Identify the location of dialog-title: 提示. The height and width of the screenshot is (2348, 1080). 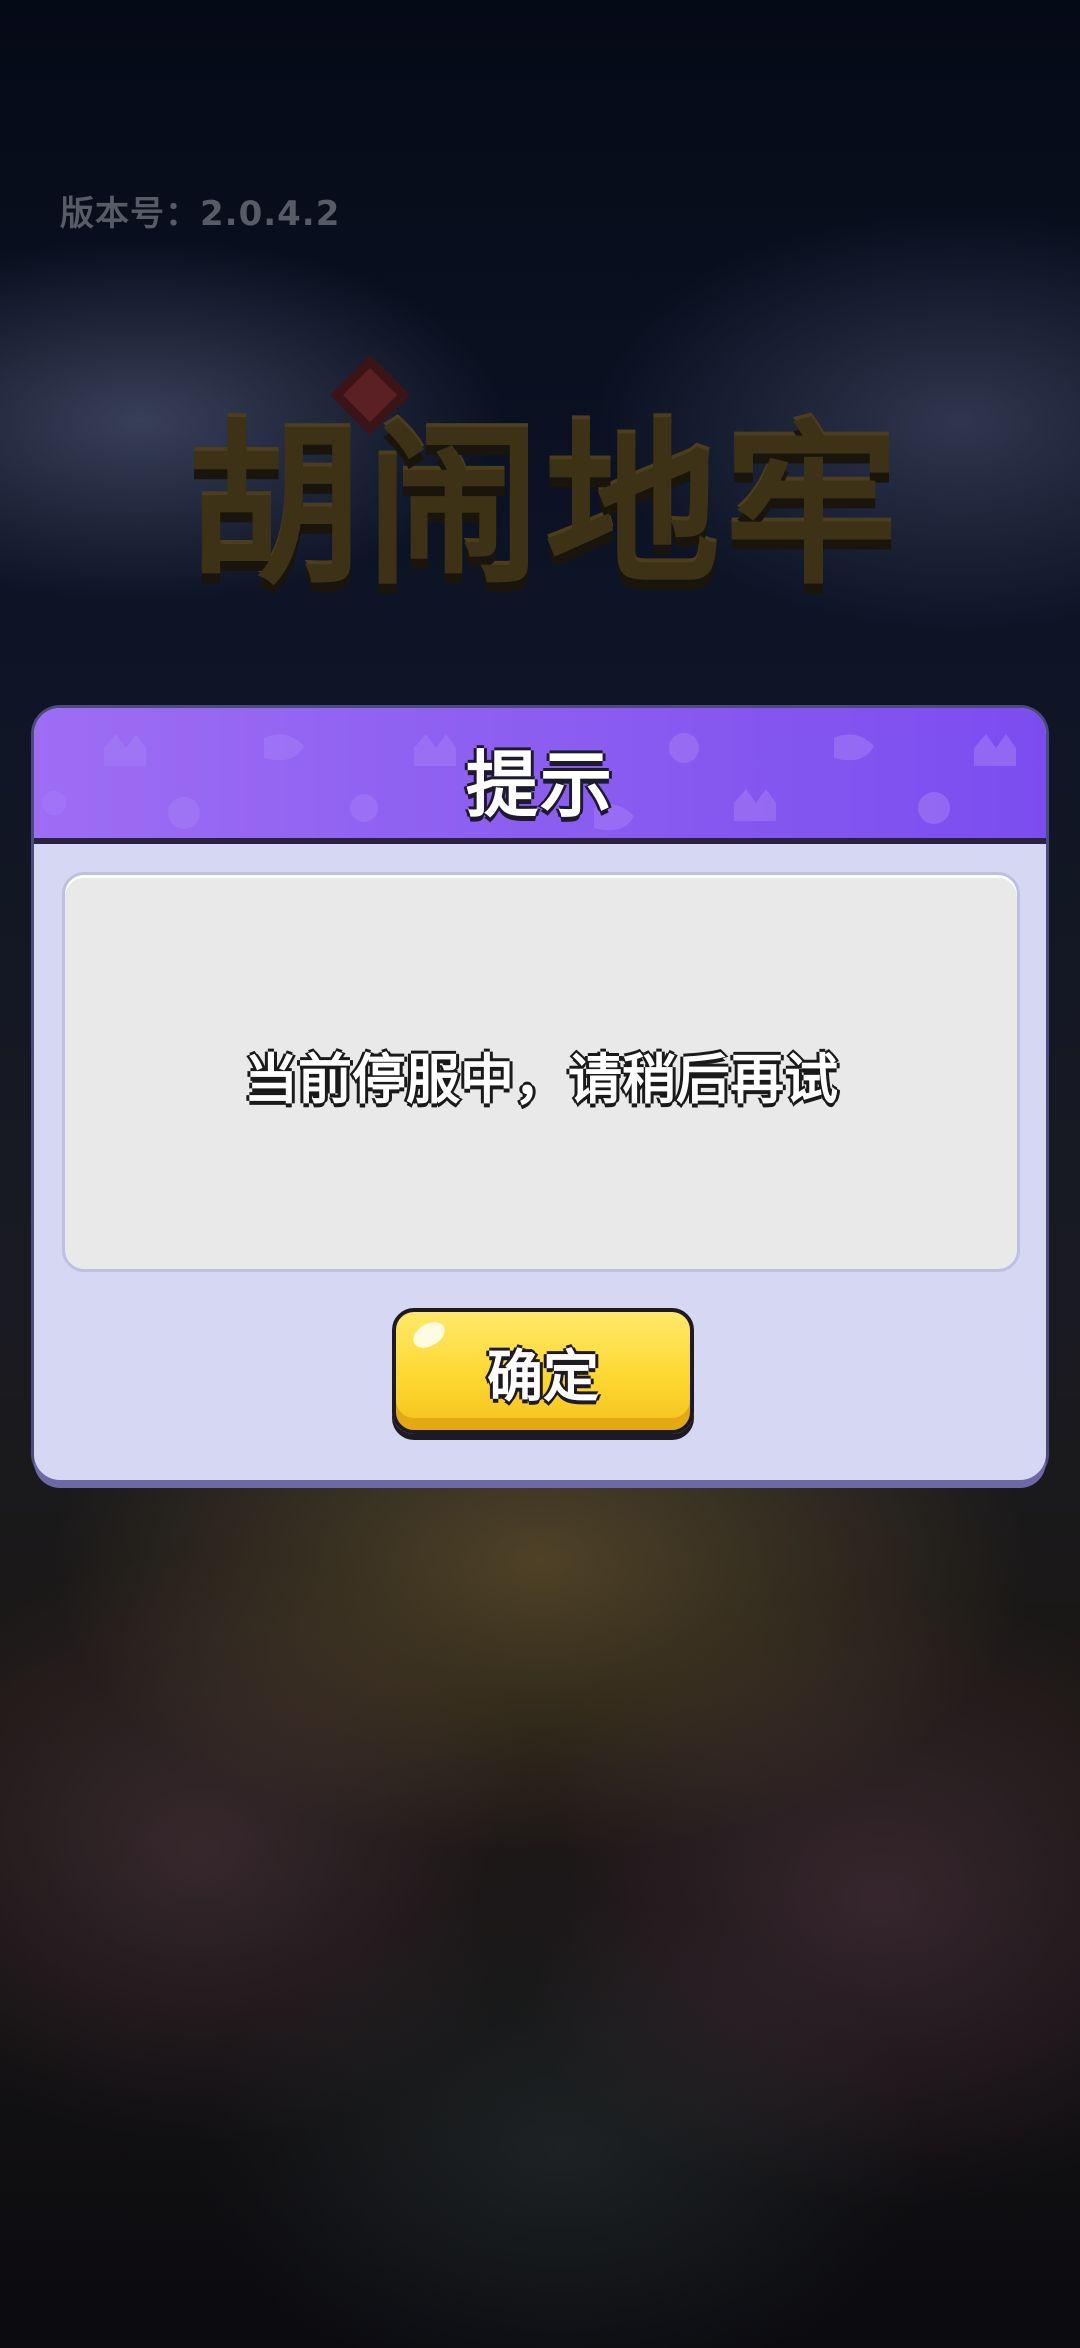
(539, 785).